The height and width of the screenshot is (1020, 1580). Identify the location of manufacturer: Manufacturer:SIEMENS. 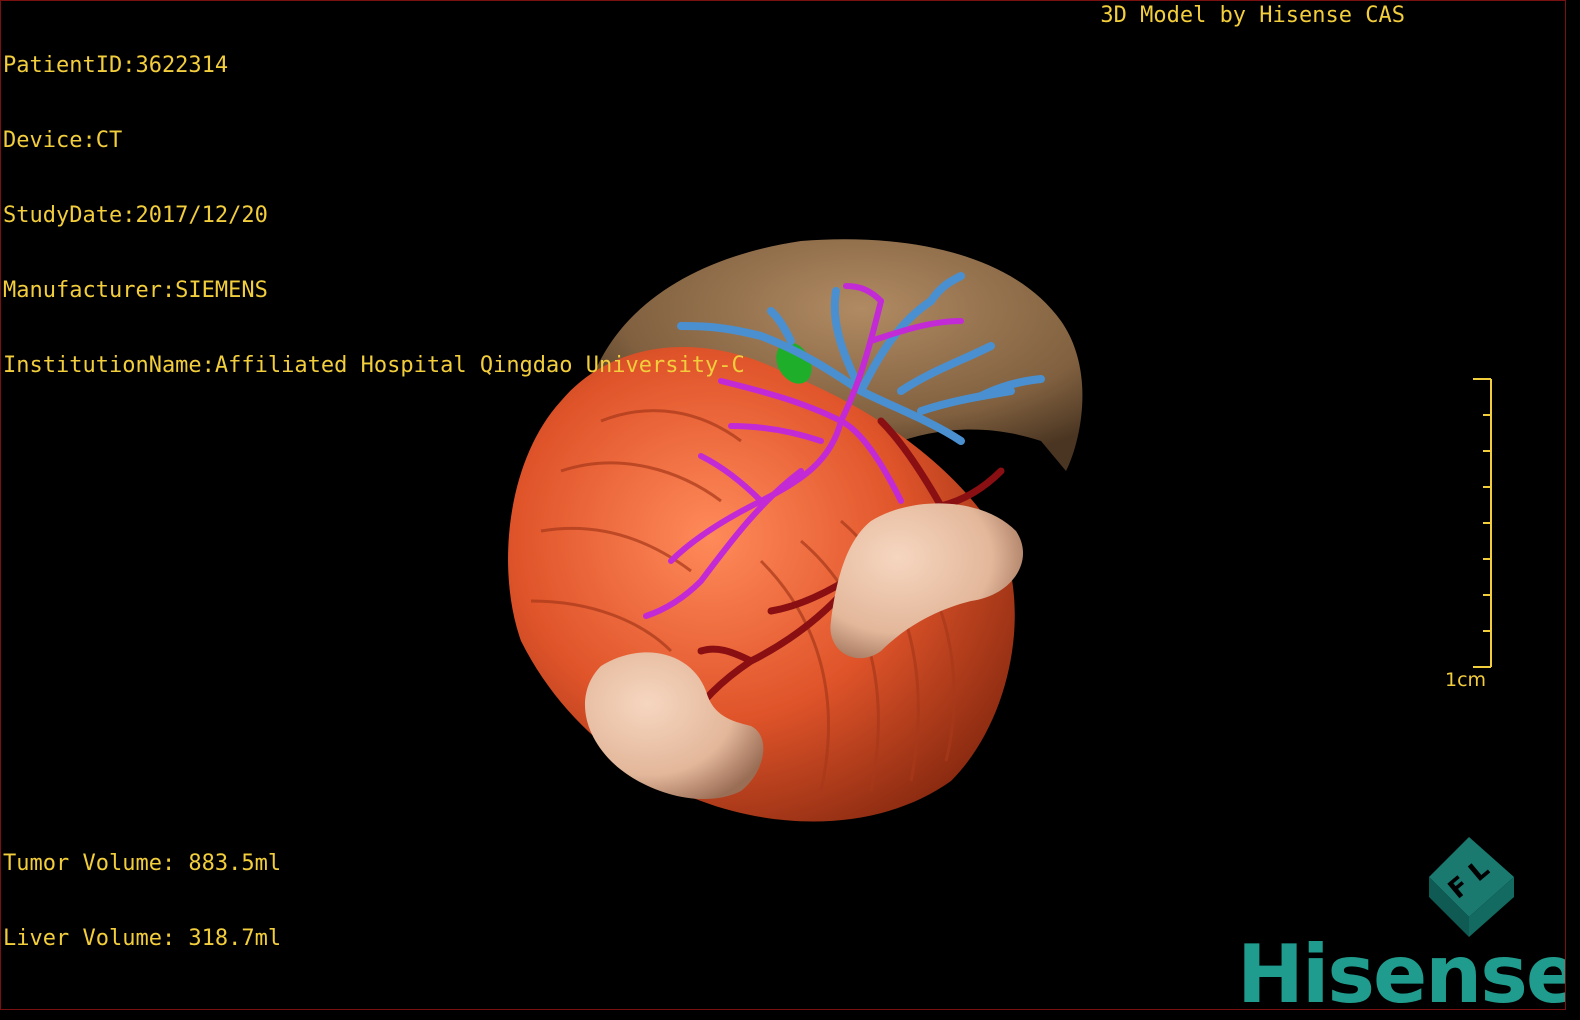
(135, 290).